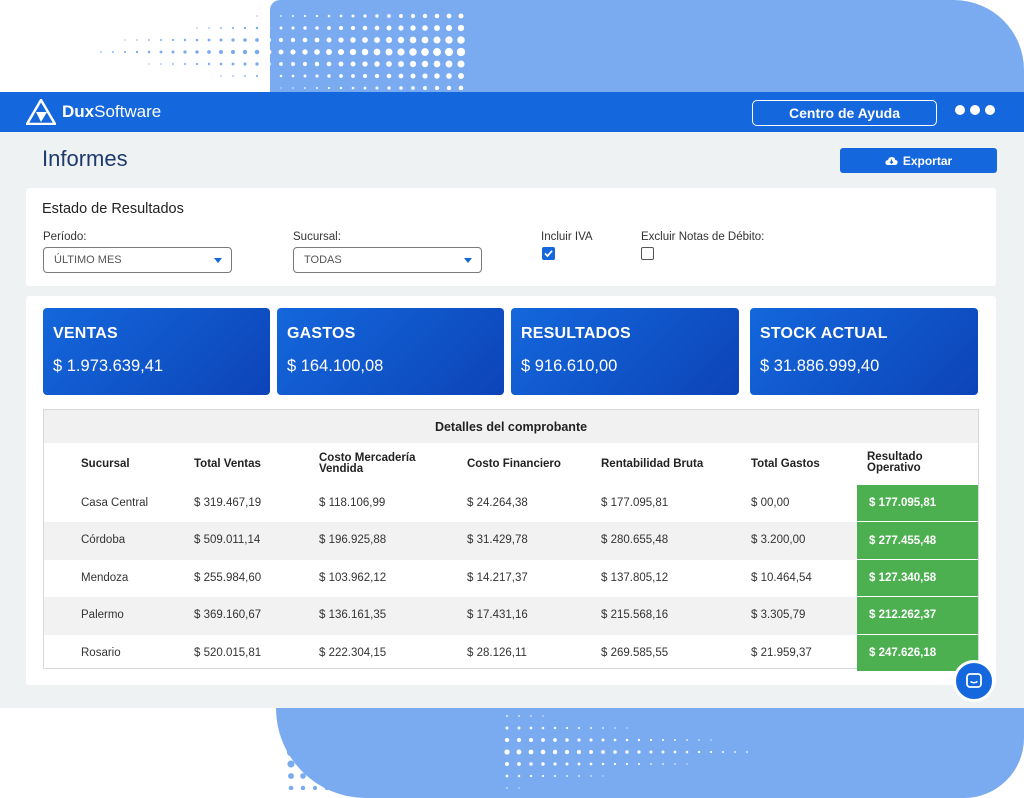 The image size is (1024, 798). What do you see at coordinates (105, 464) in the screenshot?
I see `column-header: Sucursal` at bounding box center [105, 464].